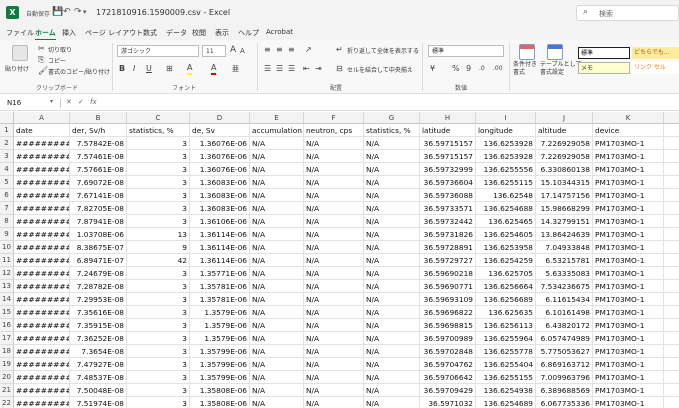  What do you see at coordinates (392, 402) in the screenshot?
I see `cell-g22: N/A` at bounding box center [392, 402].